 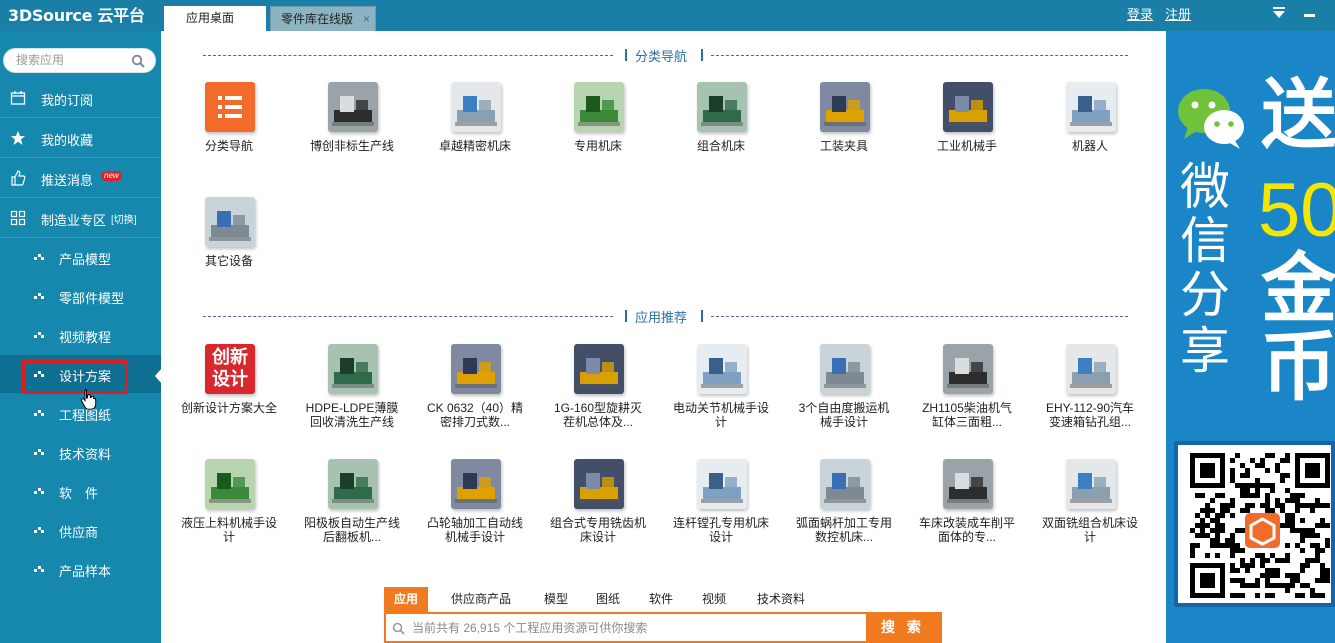 What do you see at coordinates (1090, 136) in the screenshot?
I see `app-tile: 机器人` at bounding box center [1090, 136].